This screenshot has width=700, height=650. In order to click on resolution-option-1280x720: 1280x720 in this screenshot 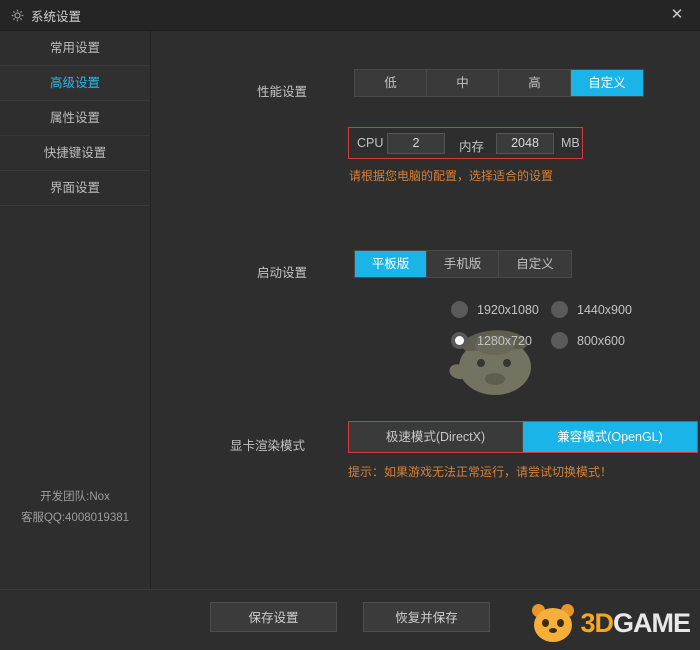, I will do `click(491, 340)`.